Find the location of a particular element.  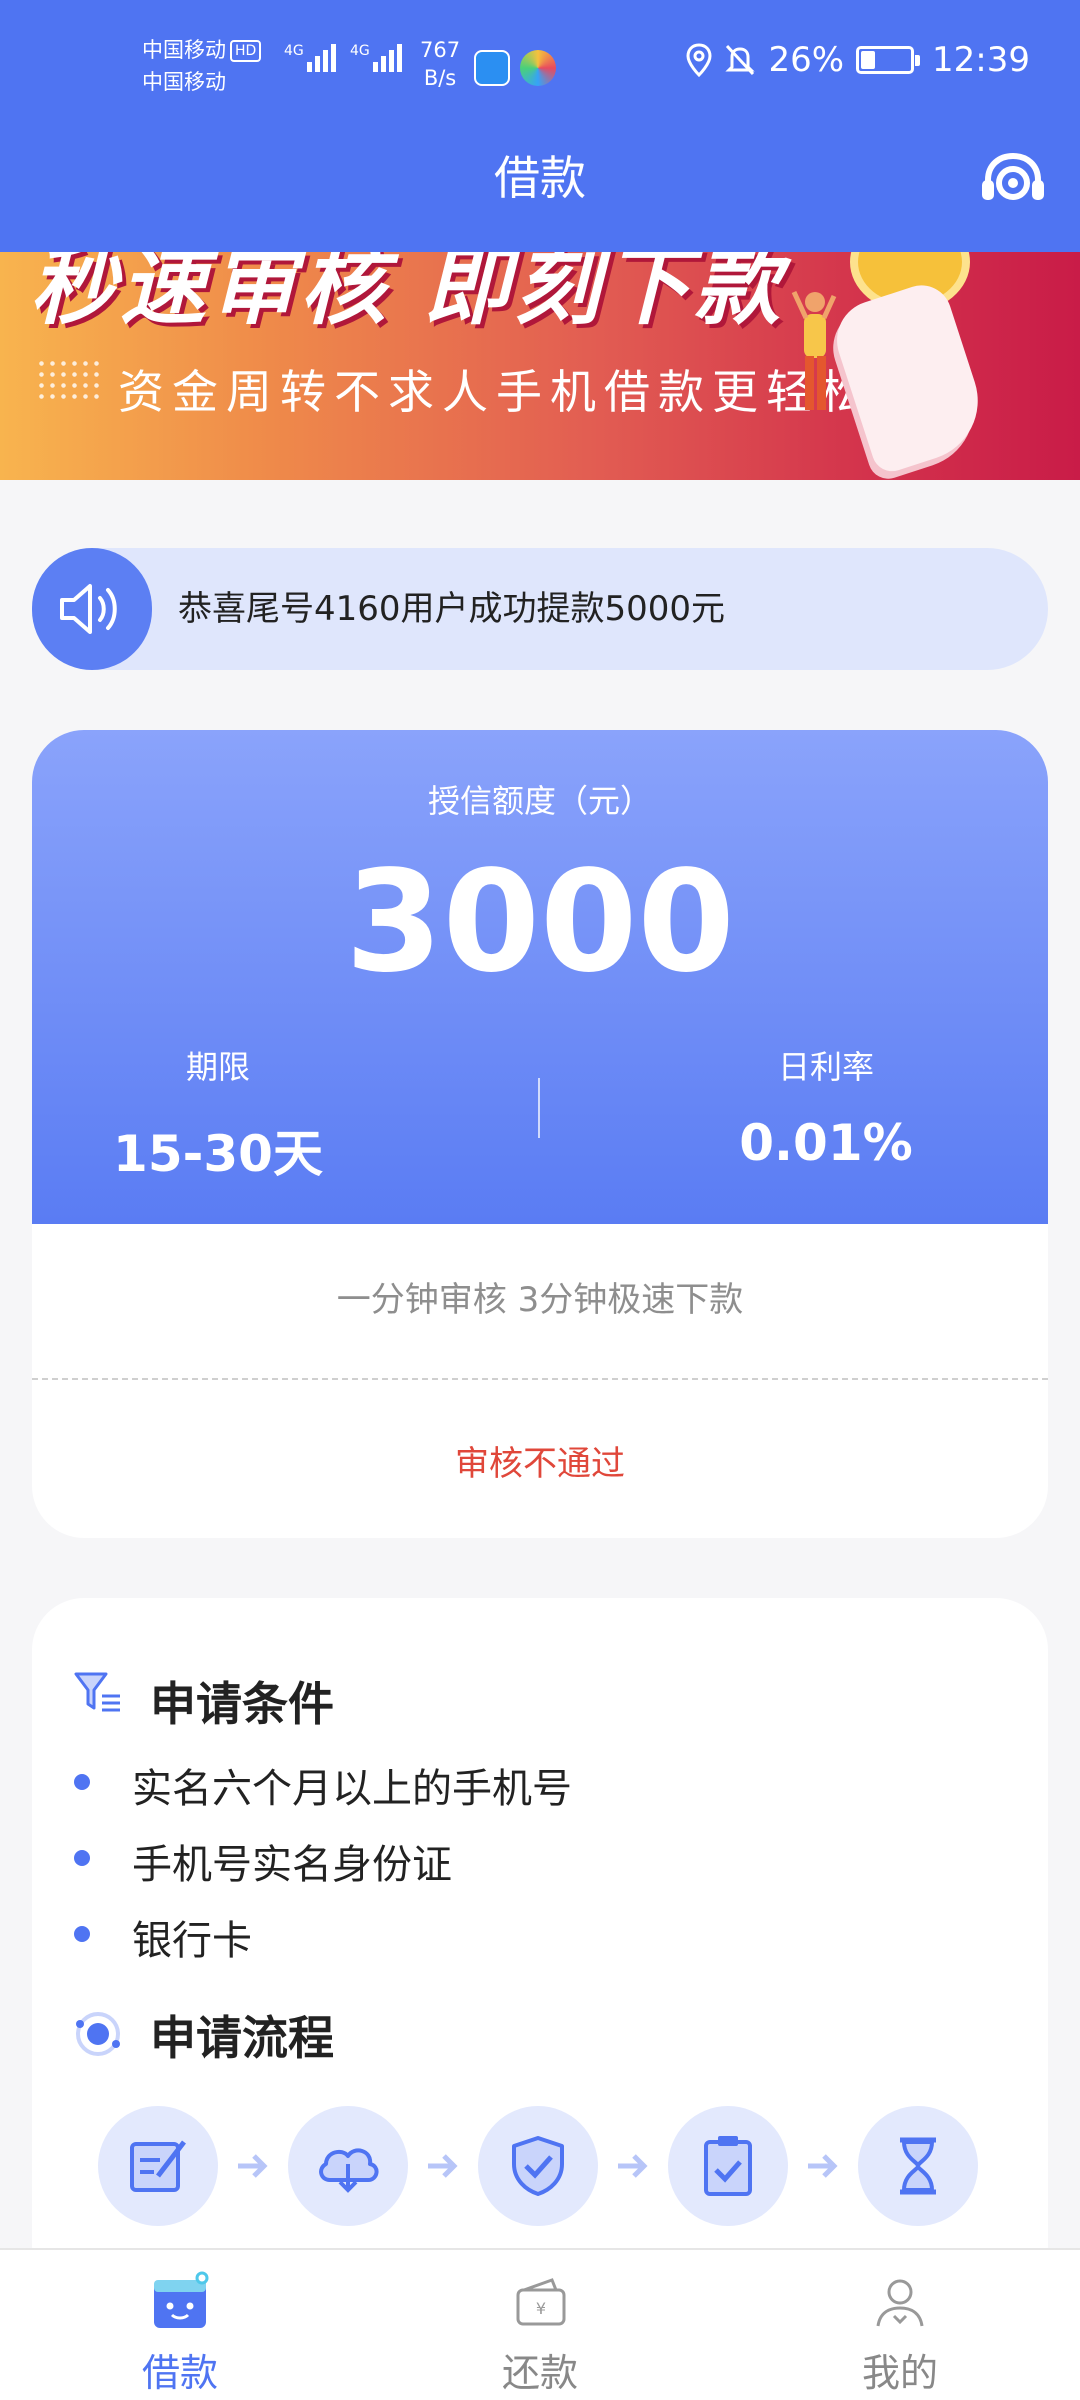

clock: 12:39 is located at coordinates (981, 60).